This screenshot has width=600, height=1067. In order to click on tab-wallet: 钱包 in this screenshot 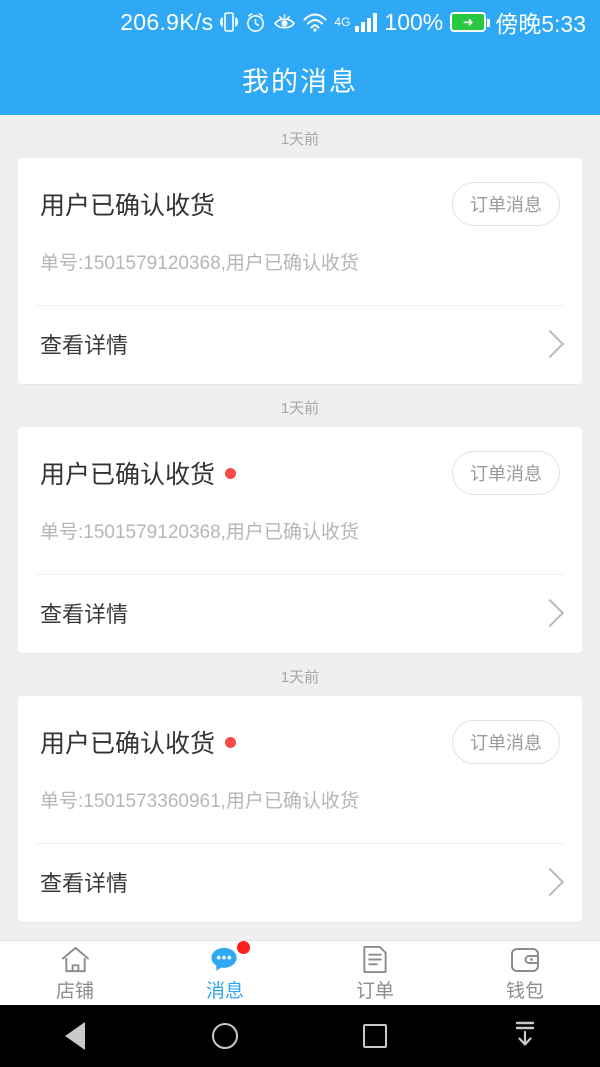, I will do `click(525, 973)`.